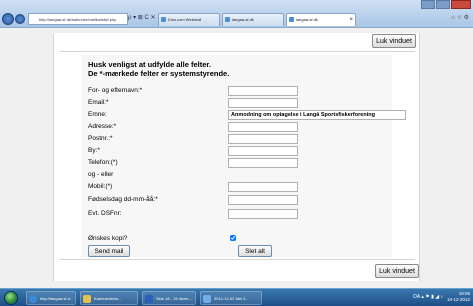 This screenshot has height=306, width=473. I want to click on copy-label: Ønskes kopi?, so click(108, 238).